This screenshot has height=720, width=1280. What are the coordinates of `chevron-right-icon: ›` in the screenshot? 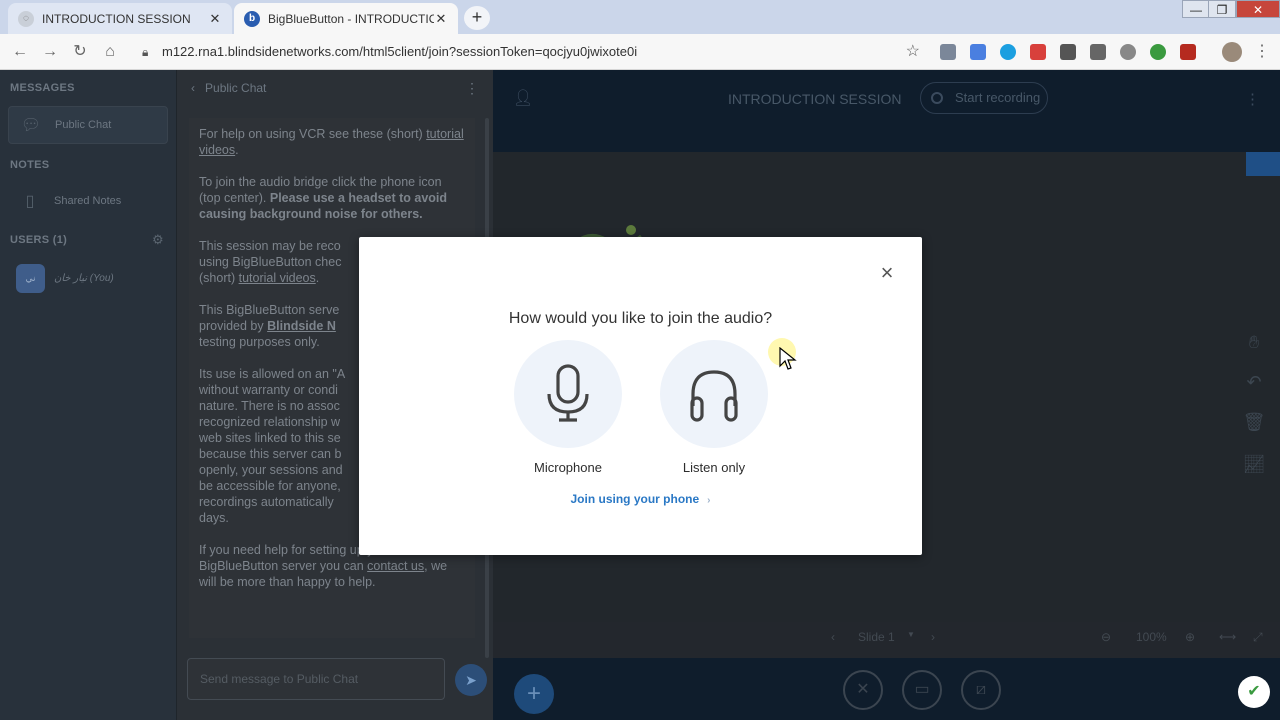 It's located at (709, 500).